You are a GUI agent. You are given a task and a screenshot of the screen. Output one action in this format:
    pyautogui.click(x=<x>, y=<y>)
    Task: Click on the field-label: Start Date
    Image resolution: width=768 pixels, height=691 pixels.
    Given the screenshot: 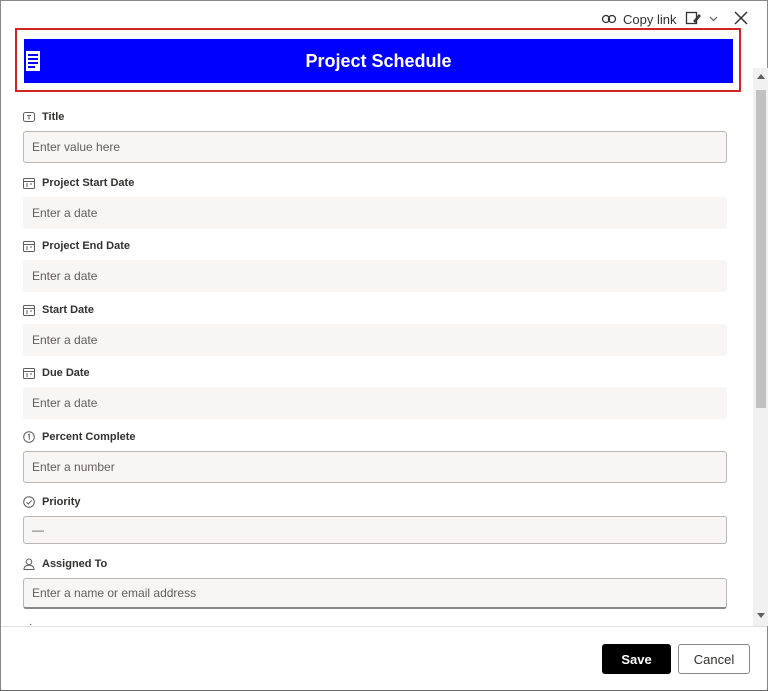 What is the action you would take?
    pyautogui.click(x=375, y=310)
    